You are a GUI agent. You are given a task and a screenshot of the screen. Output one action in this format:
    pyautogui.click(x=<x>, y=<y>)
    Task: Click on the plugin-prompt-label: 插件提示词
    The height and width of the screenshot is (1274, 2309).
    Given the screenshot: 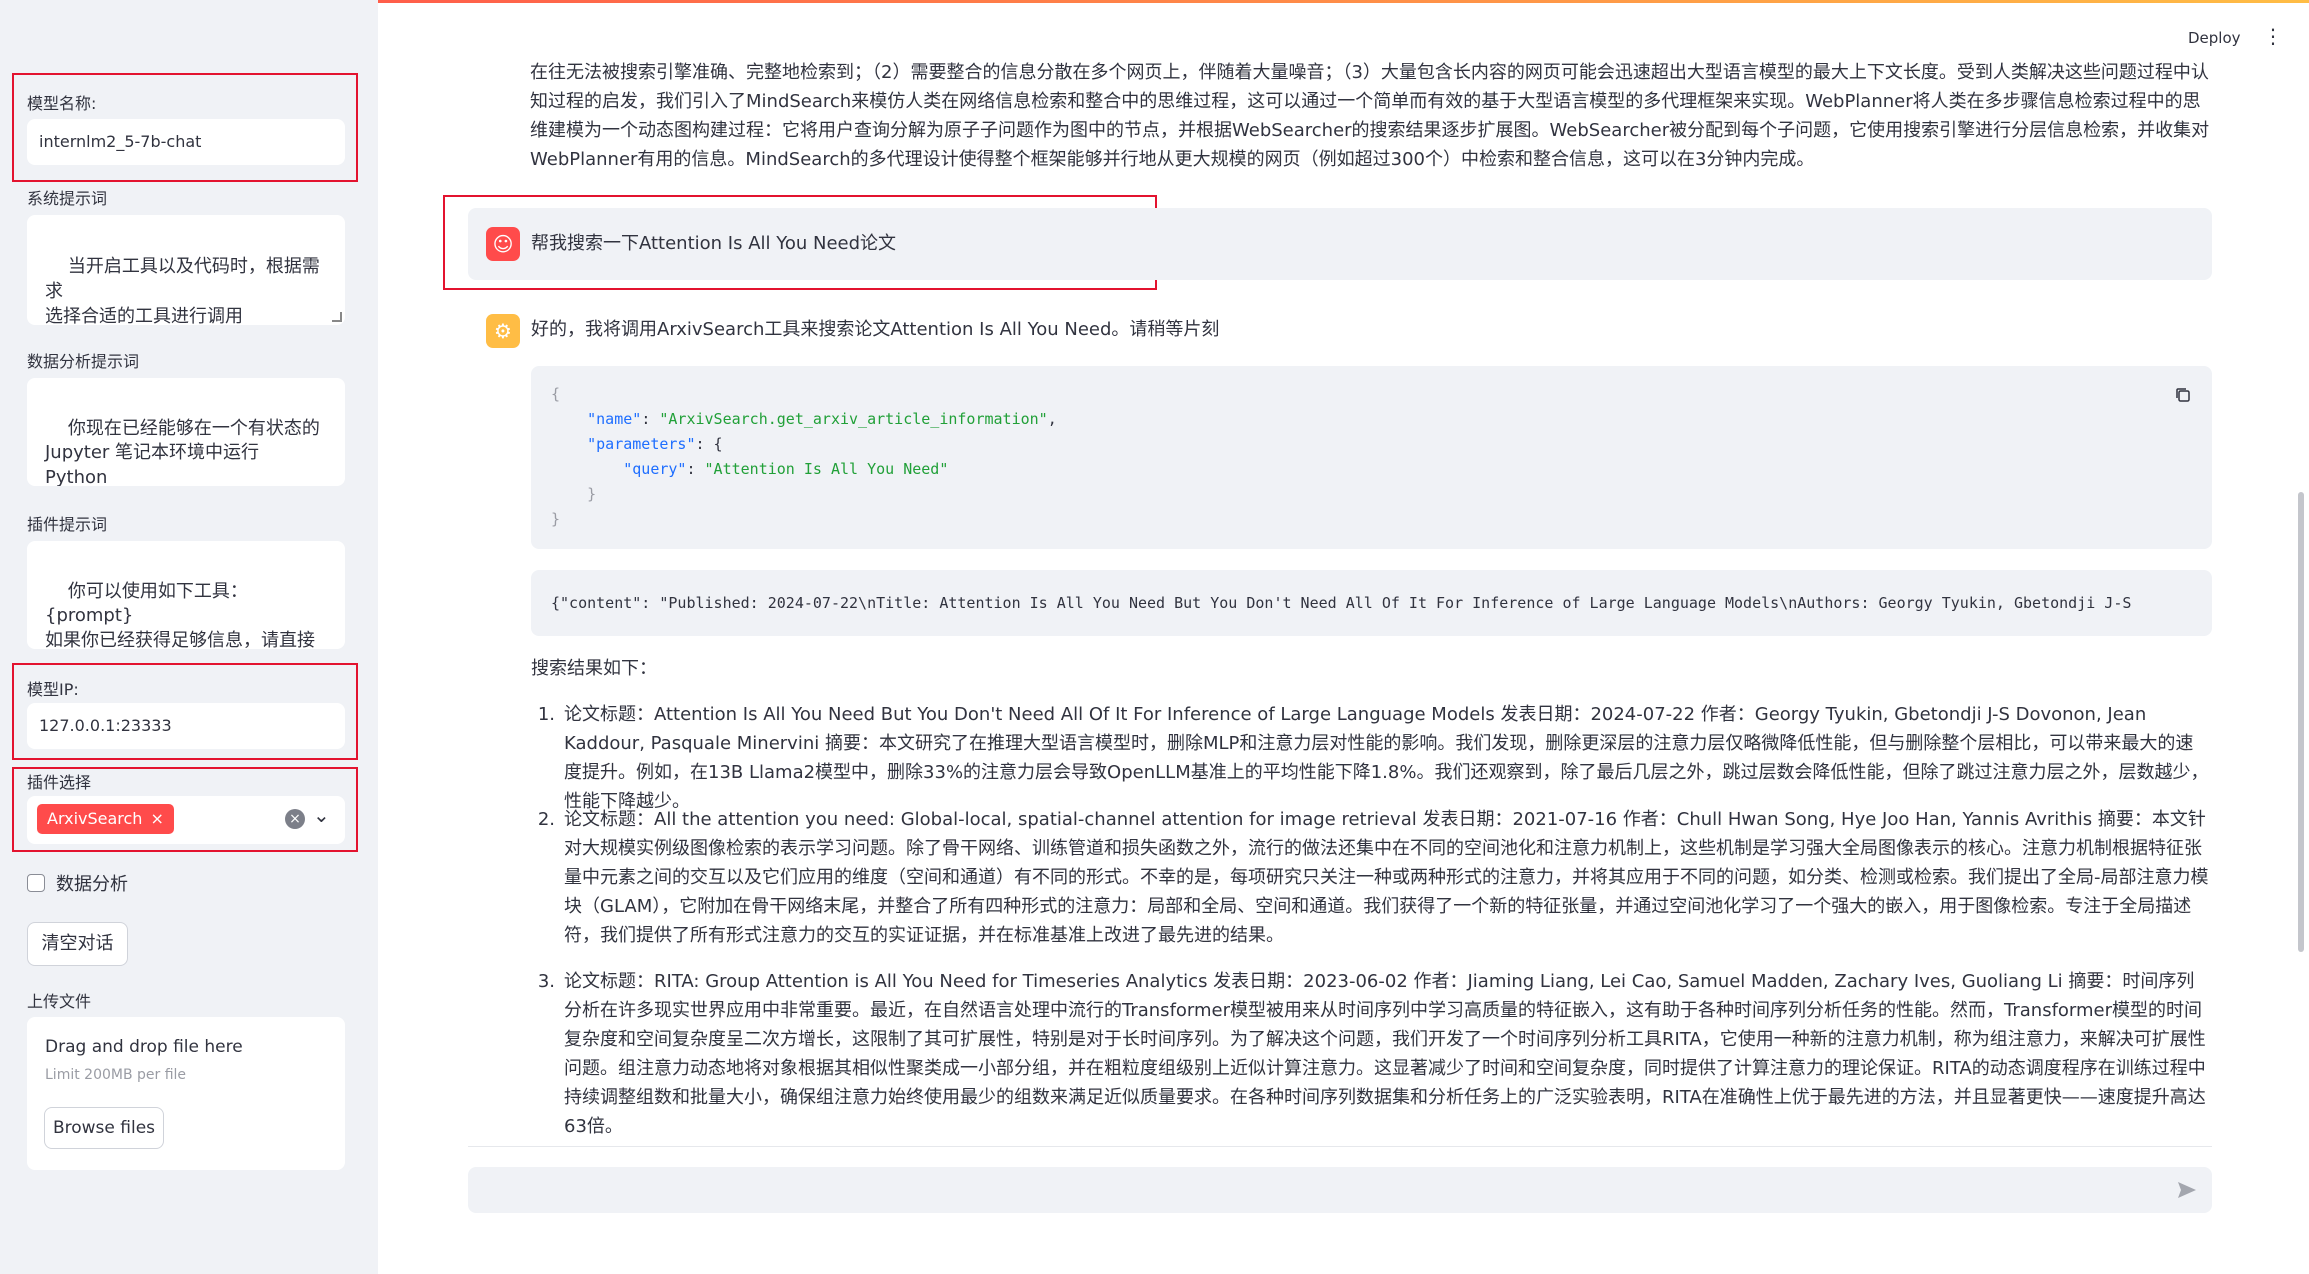 What is the action you would take?
    pyautogui.click(x=67, y=524)
    